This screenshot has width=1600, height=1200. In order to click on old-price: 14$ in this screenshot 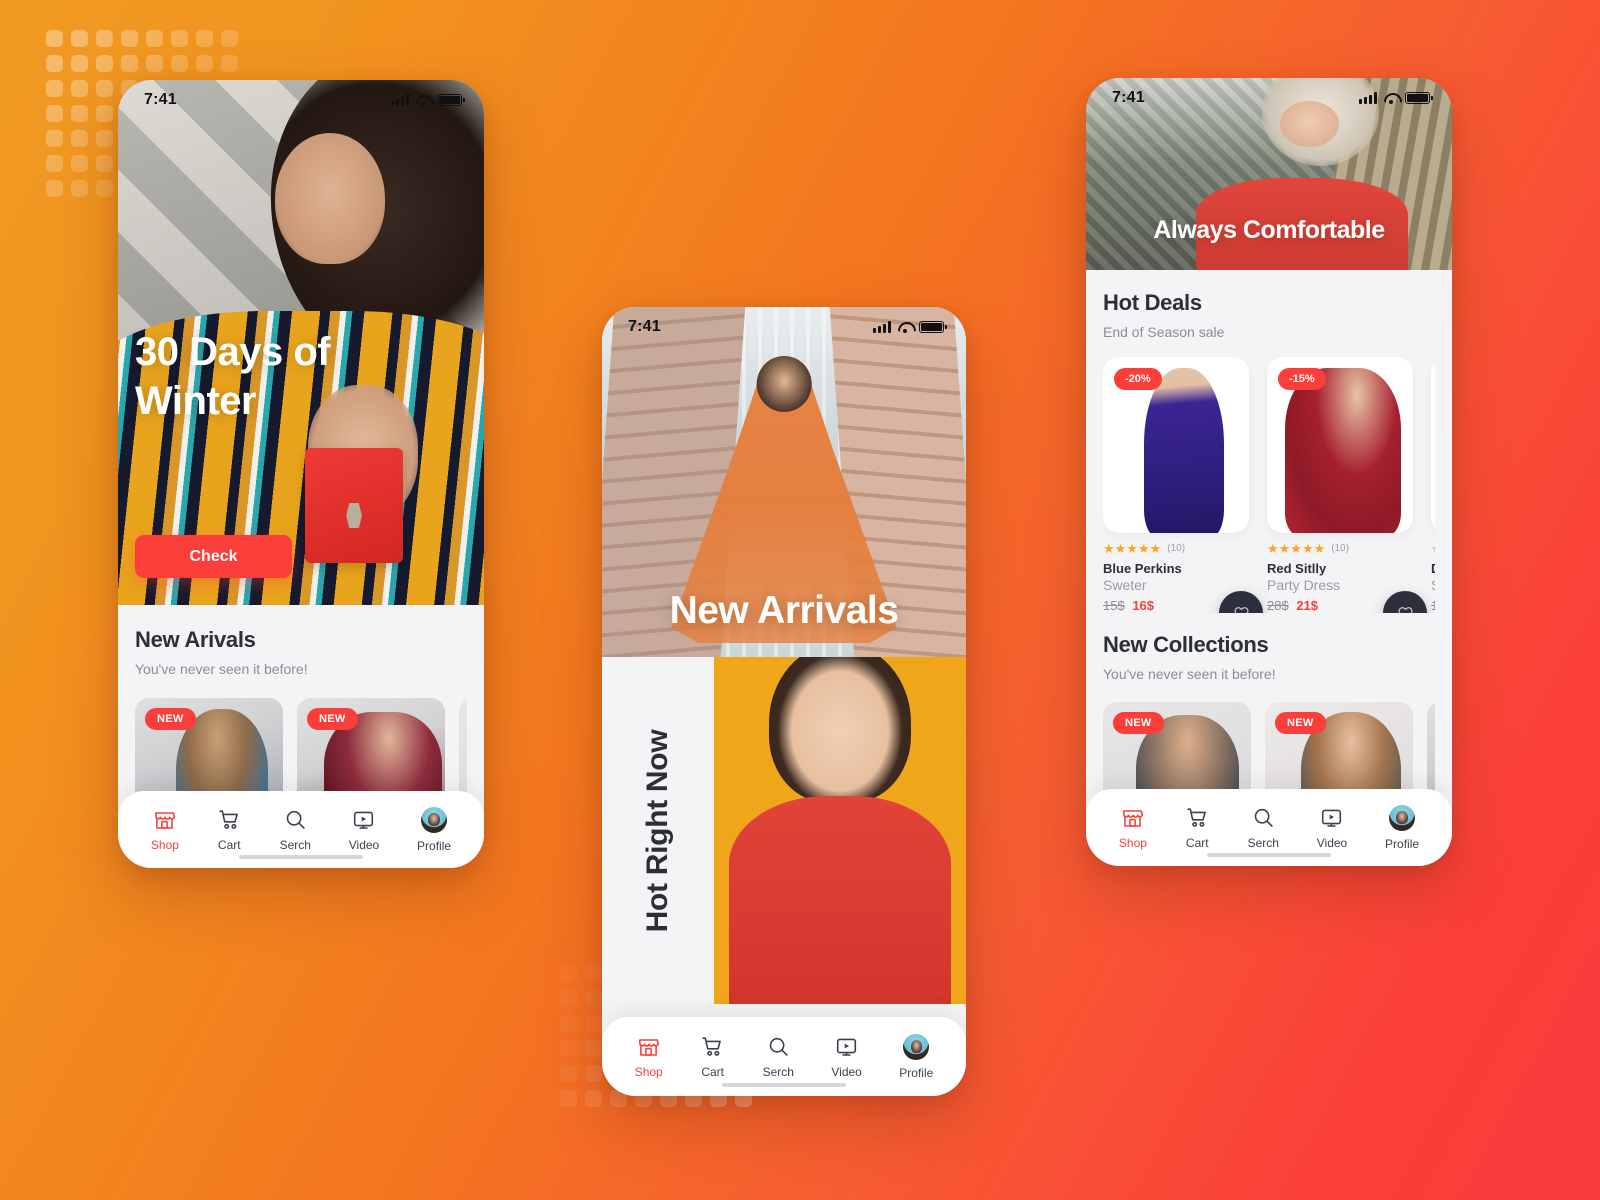, I will do `click(1433, 605)`.